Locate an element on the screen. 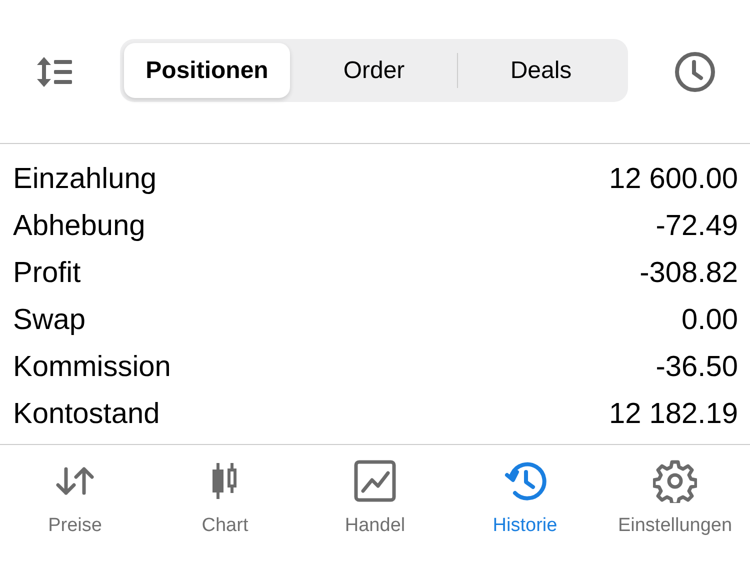  row-value: -308.82 is located at coordinates (689, 273).